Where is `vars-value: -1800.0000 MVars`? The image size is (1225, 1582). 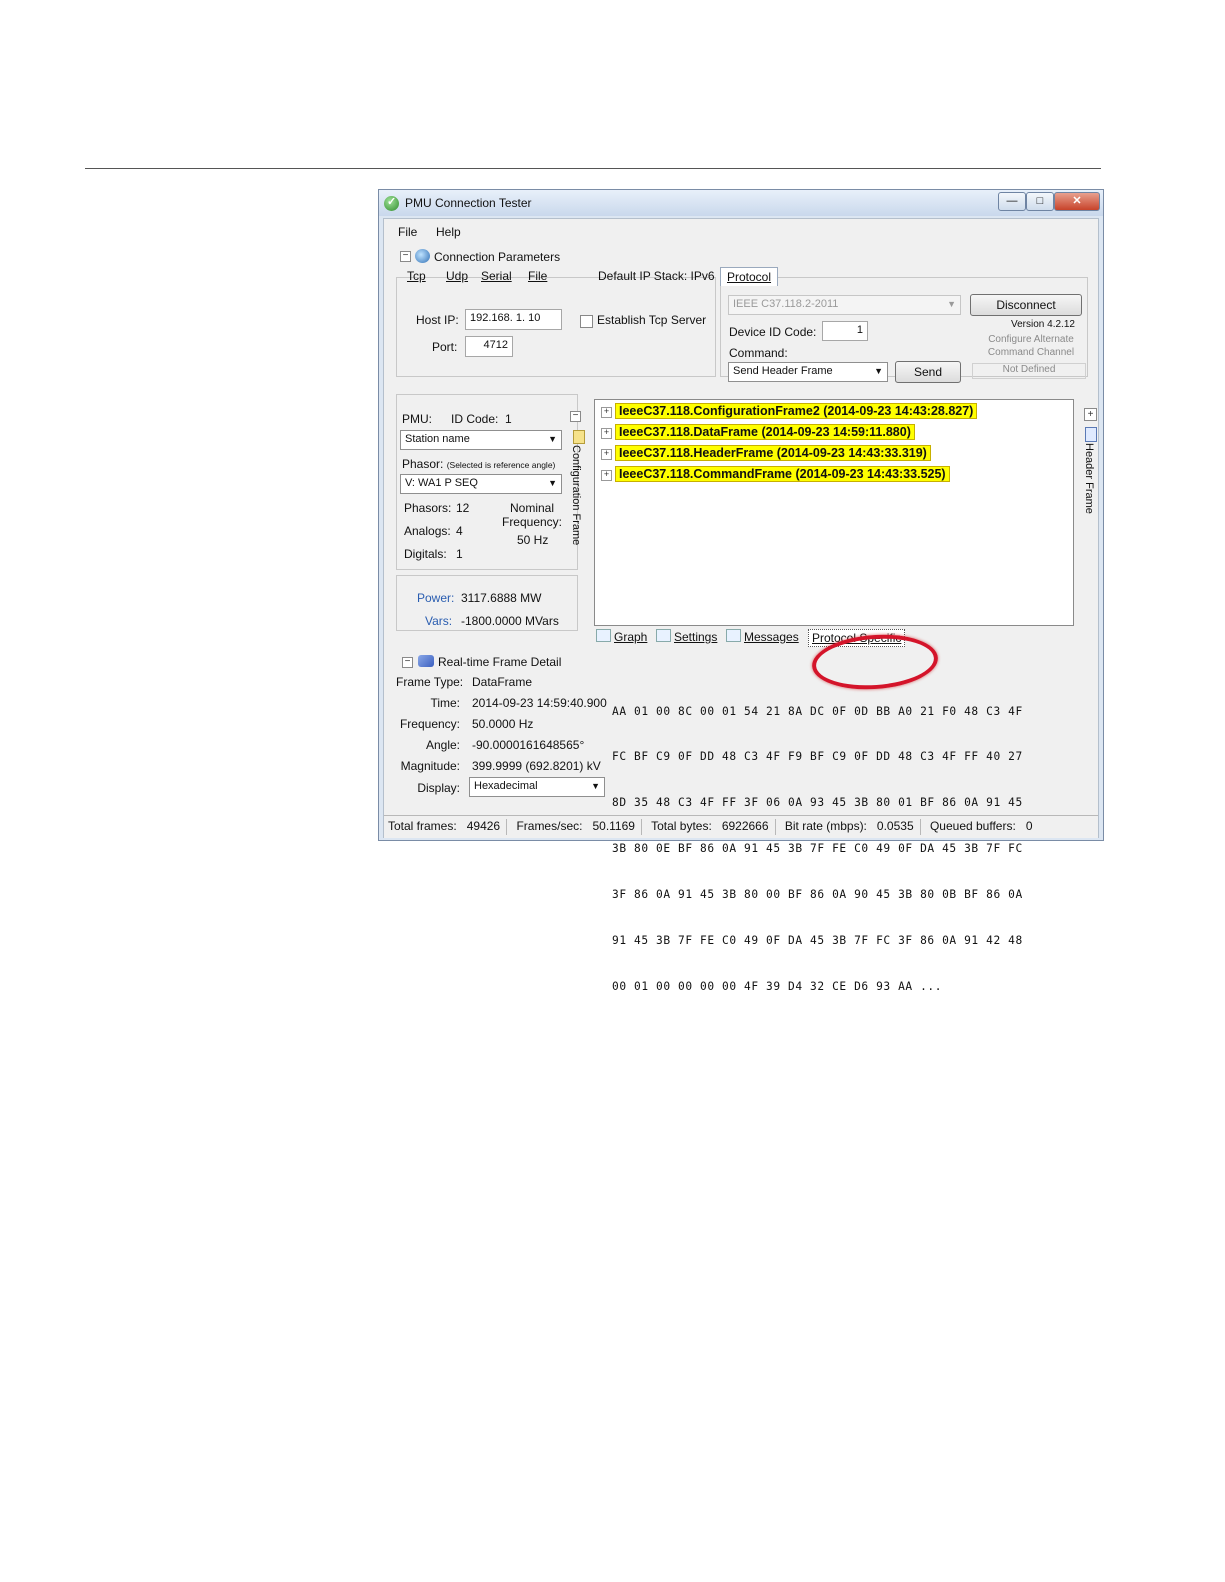 vars-value: -1800.0000 MVars is located at coordinates (510, 621).